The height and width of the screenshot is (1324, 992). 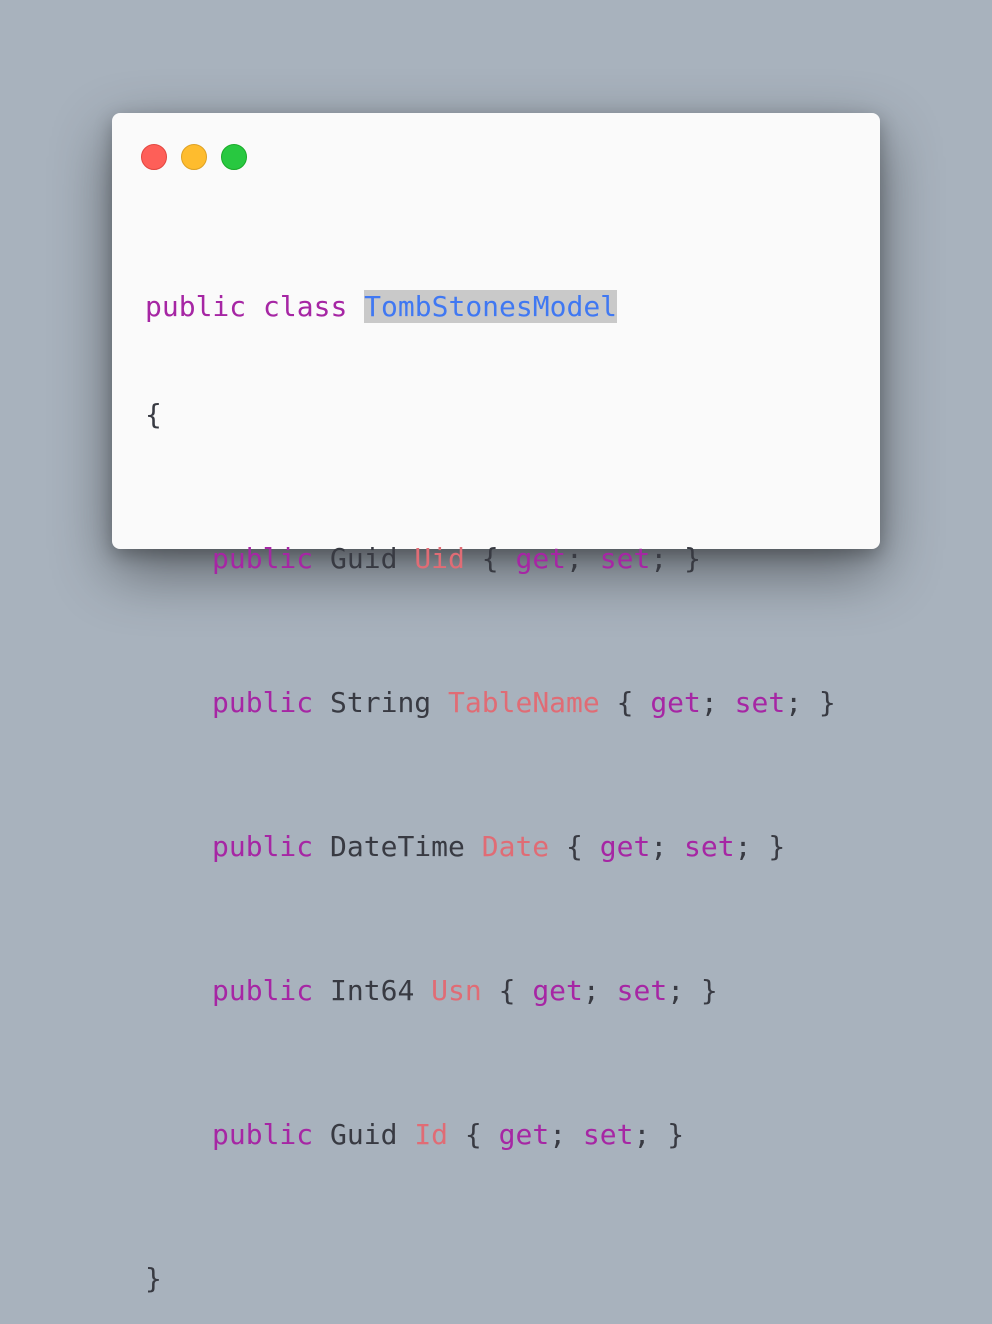 What do you see at coordinates (196, 306) in the screenshot?
I see `keyword-public: public` at bounding box center [196, 306].